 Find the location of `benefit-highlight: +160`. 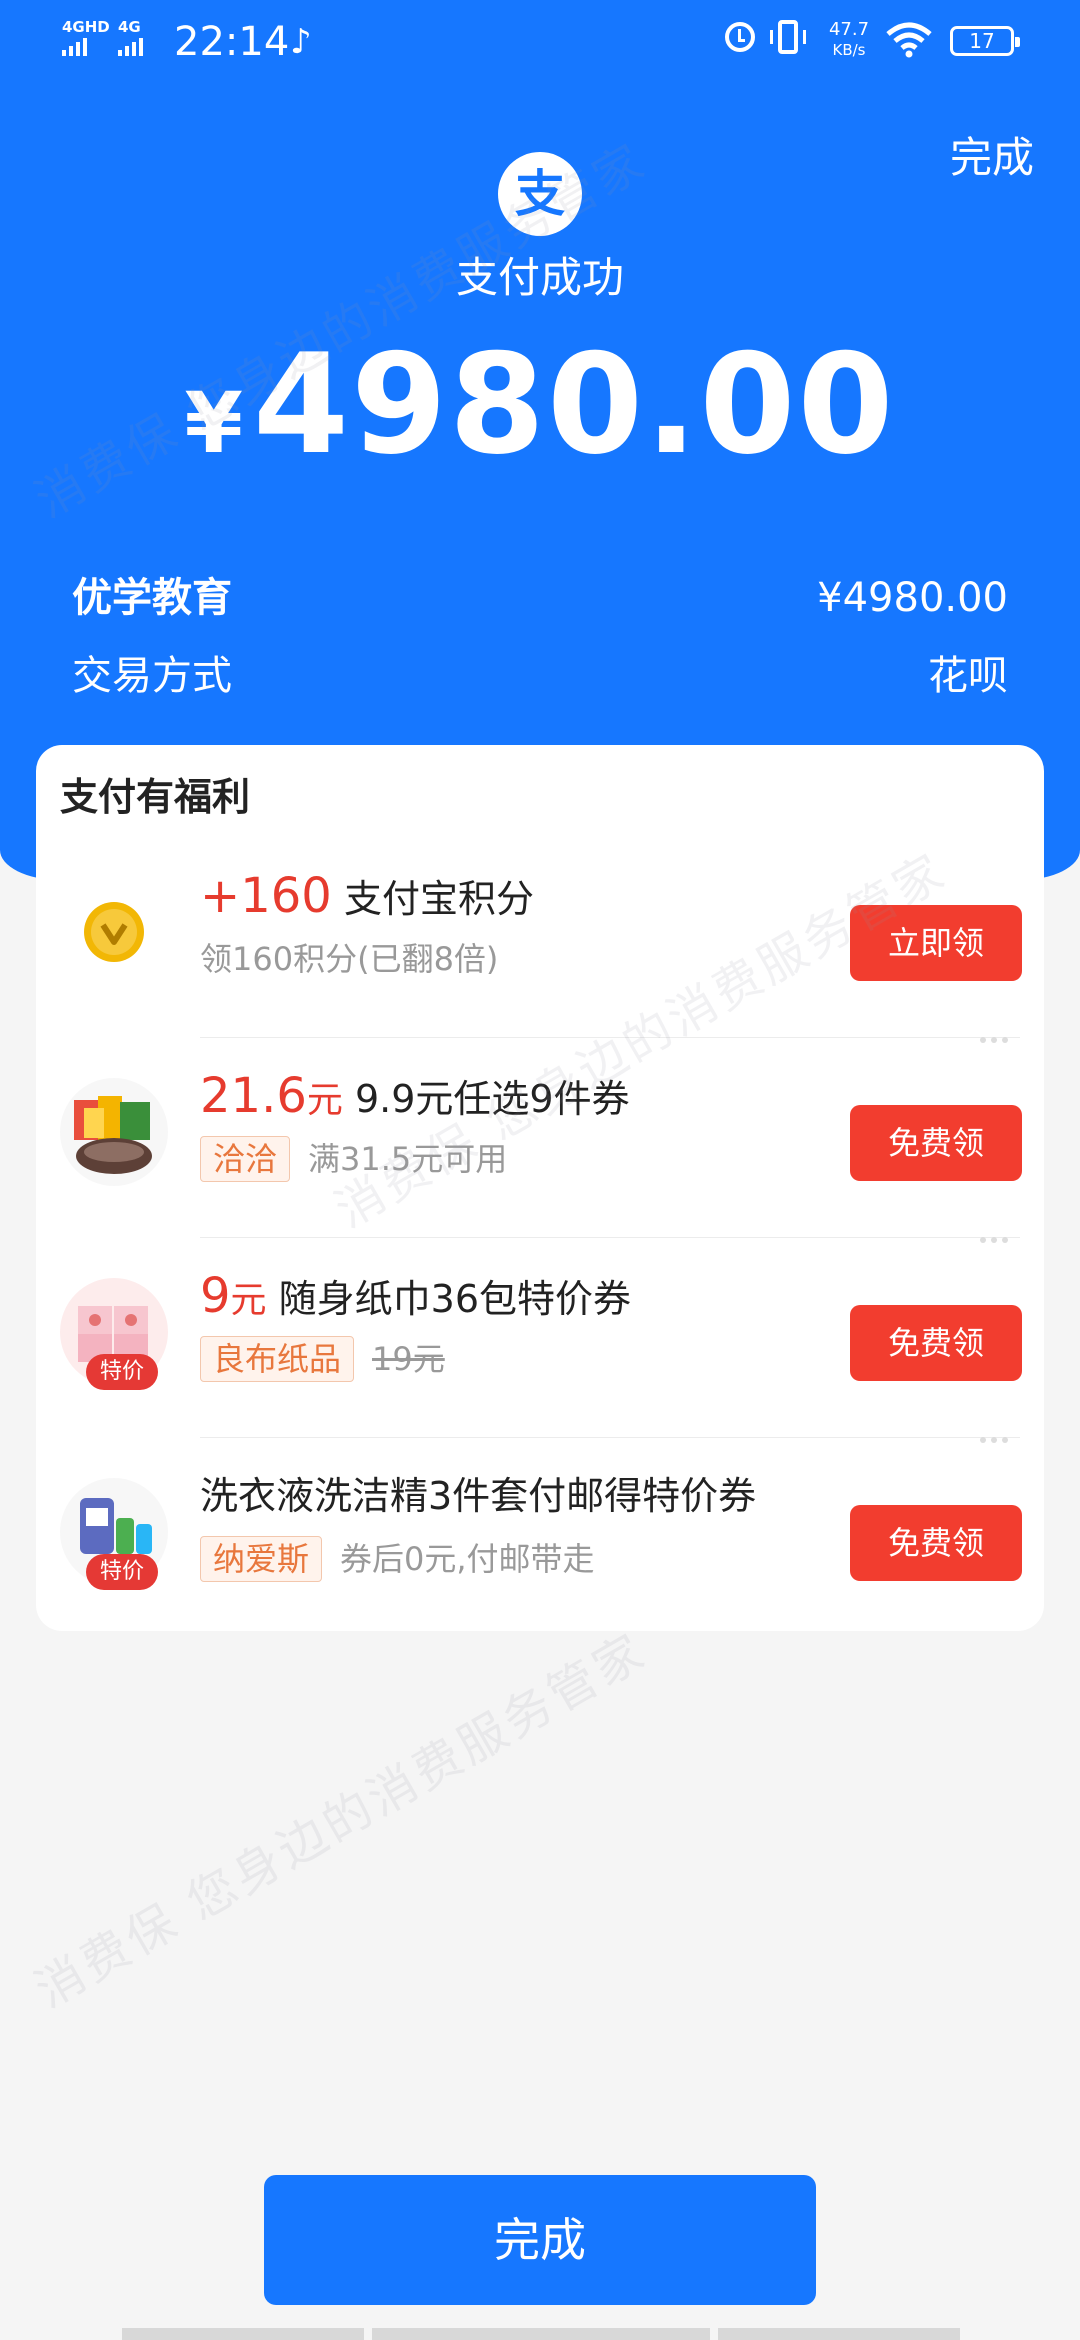

benefit-highlight: +160 is located at coordinates (266, 896).